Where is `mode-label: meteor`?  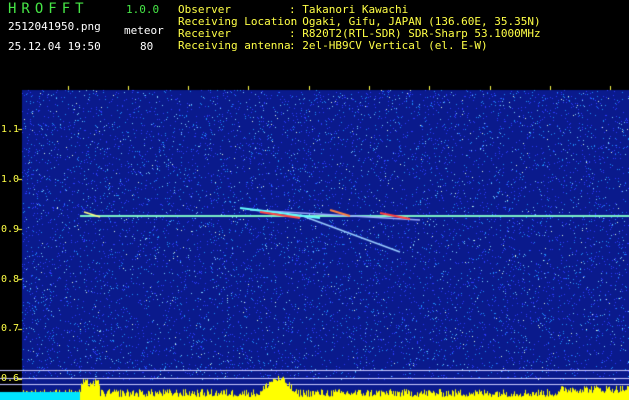 mode-label: meteor is located at coordinates (144, 30).